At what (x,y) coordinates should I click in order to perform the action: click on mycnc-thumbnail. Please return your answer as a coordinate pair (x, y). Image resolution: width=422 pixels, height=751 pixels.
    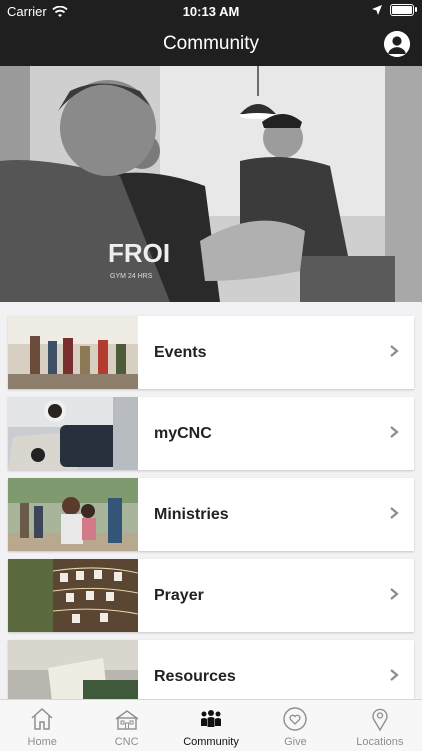
    Looking at the image, I should click on (73, 433).